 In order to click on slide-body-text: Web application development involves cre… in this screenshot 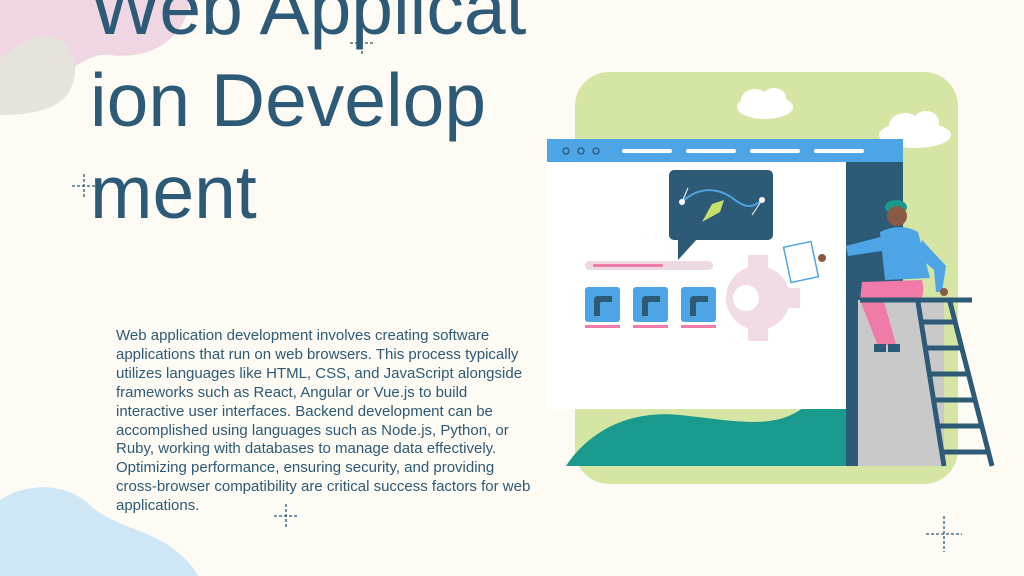, I will do `click(323, 421)`.